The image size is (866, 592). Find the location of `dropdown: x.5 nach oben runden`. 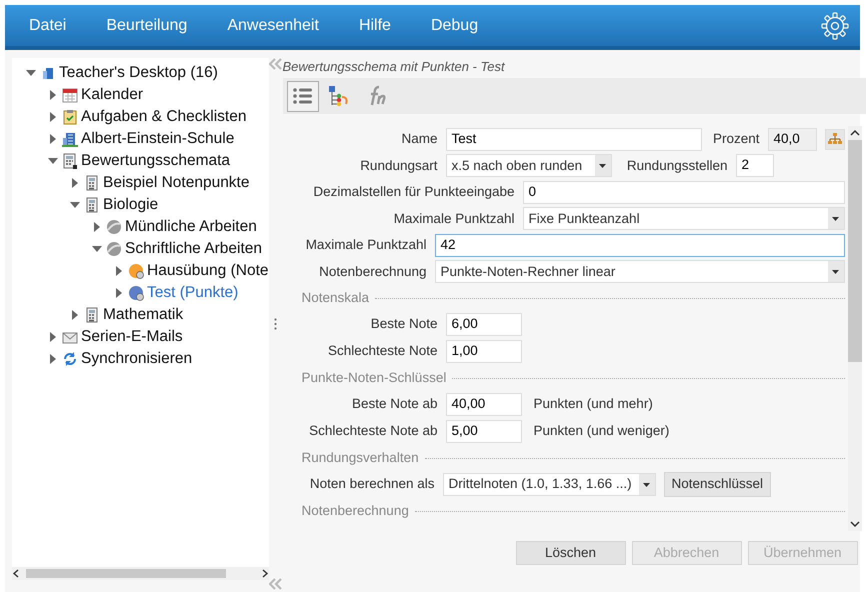

dropdown: x.5 nach oben runden is located at coordinates (529, 166).